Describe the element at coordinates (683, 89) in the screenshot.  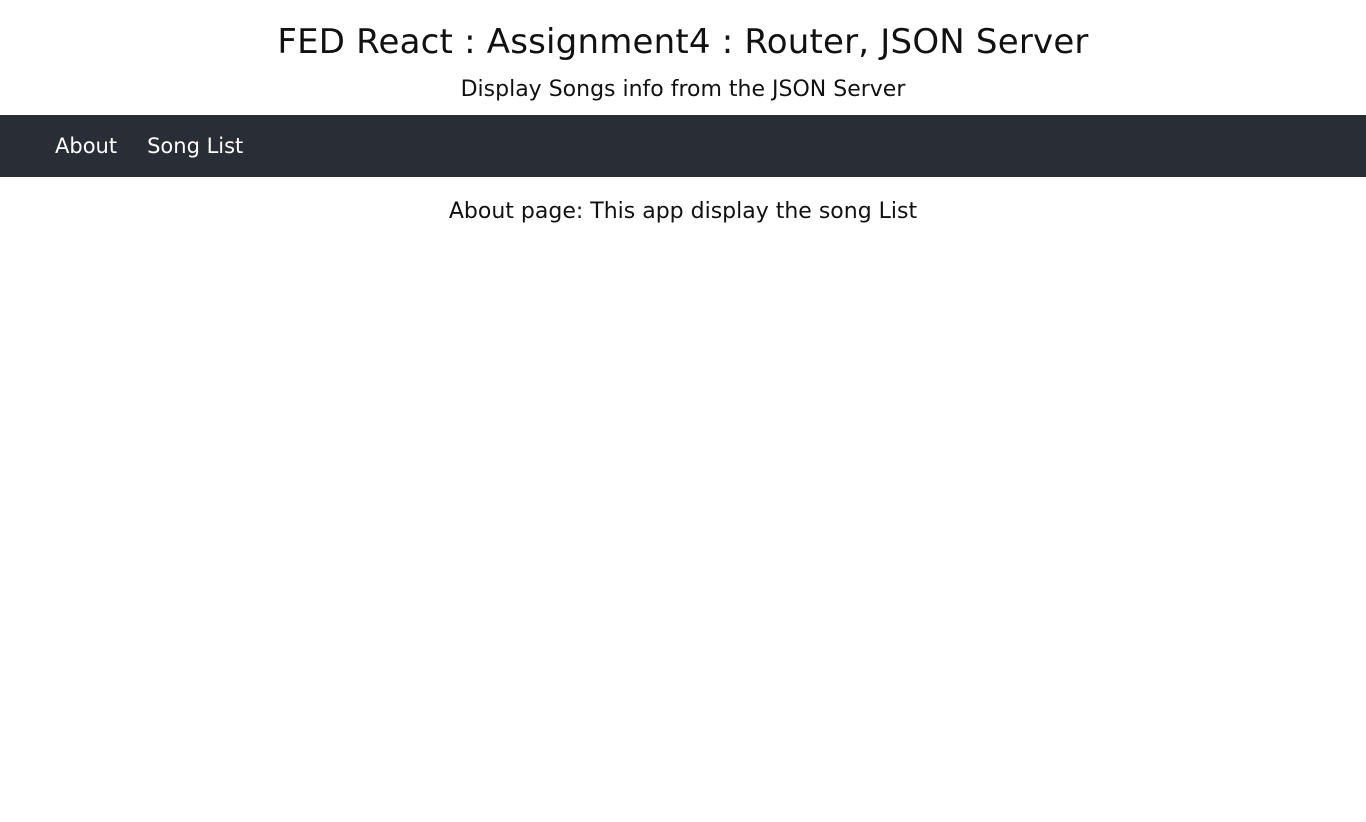
I see `page-subtitle: Display Songs info from the JSON Server` at that location.